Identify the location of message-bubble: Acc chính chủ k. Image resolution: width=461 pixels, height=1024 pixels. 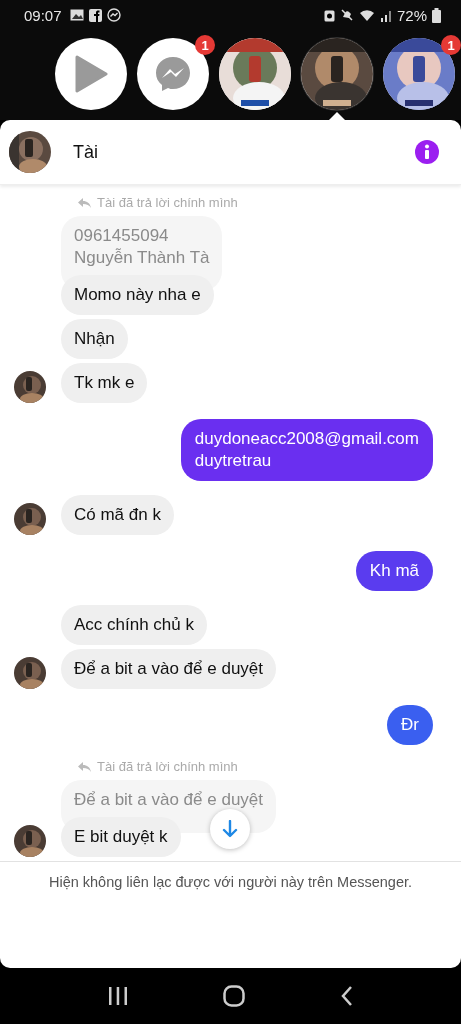
(134, 625).